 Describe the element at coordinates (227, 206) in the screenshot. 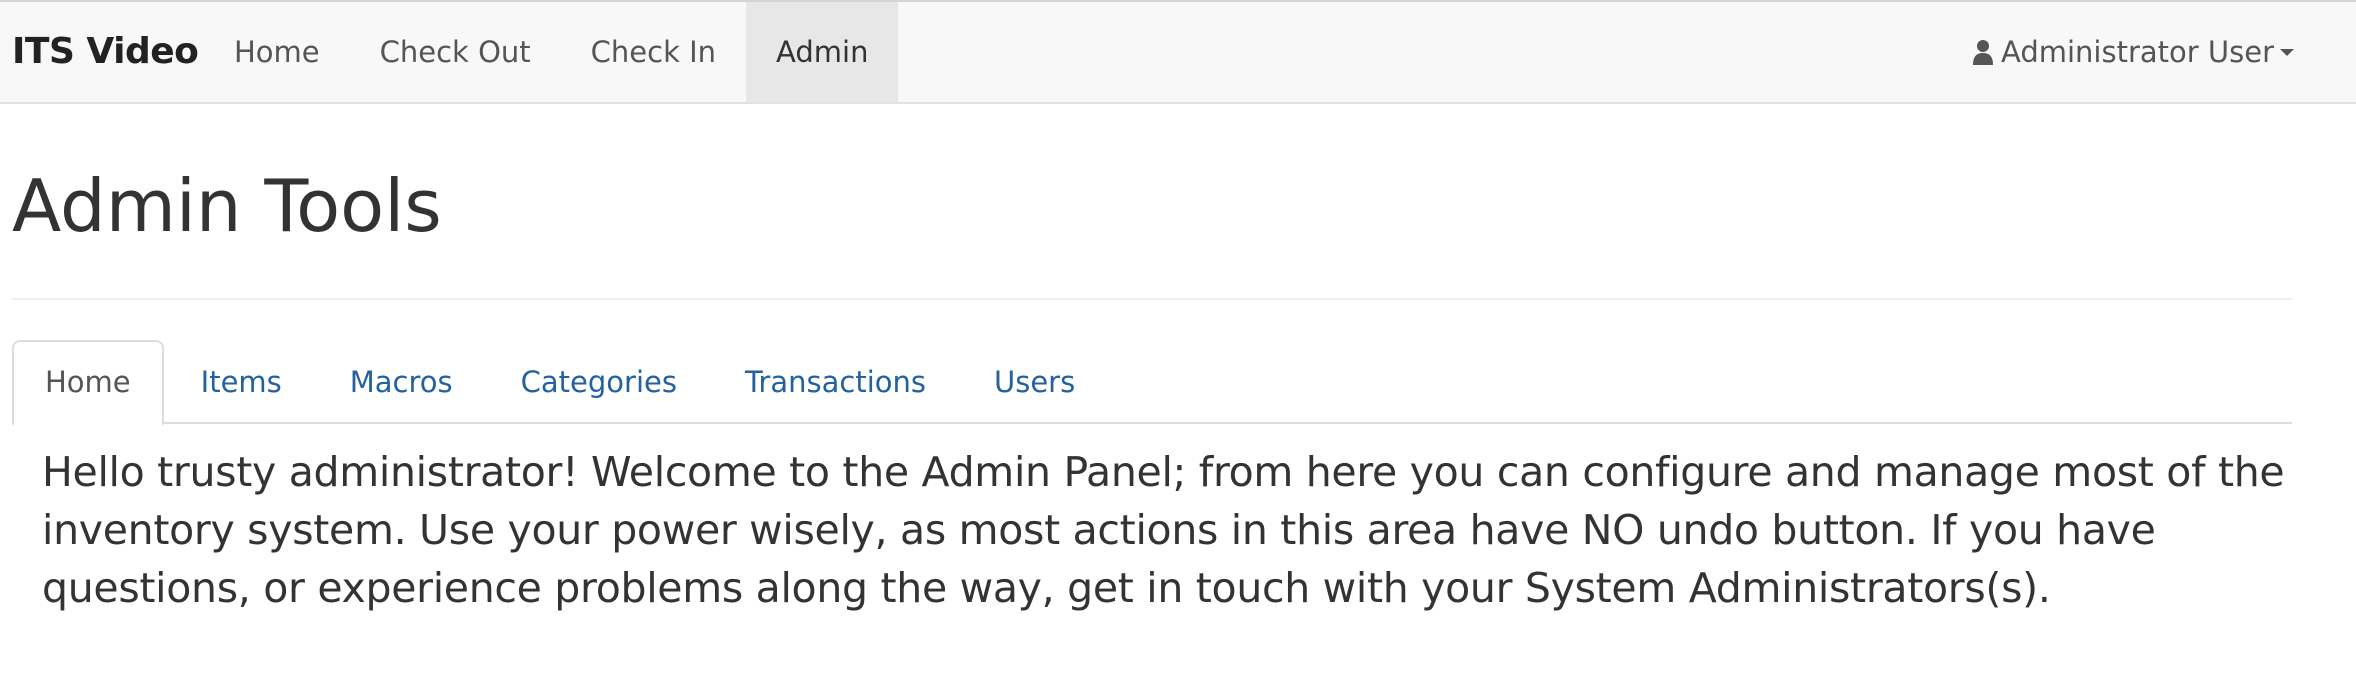

I see `page-title: Admin Tools` at that location.